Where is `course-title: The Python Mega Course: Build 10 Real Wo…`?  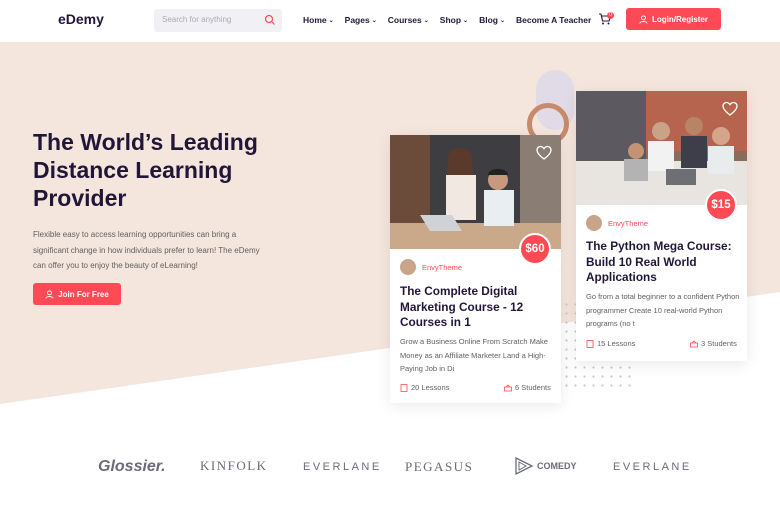
course-title: The Python Mega Course: Build 10 Real Wo… is located at coordinates (663, 262).